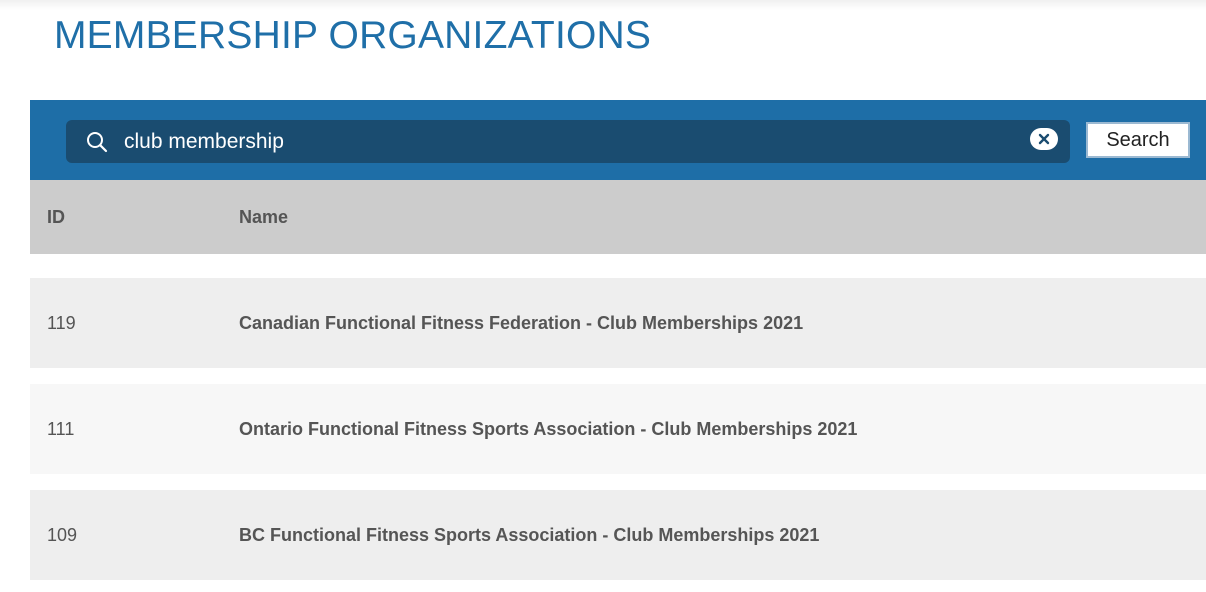  Describe the element at coordinates (62, 535) in the screenshot. I see `row-id: 109` at that location.